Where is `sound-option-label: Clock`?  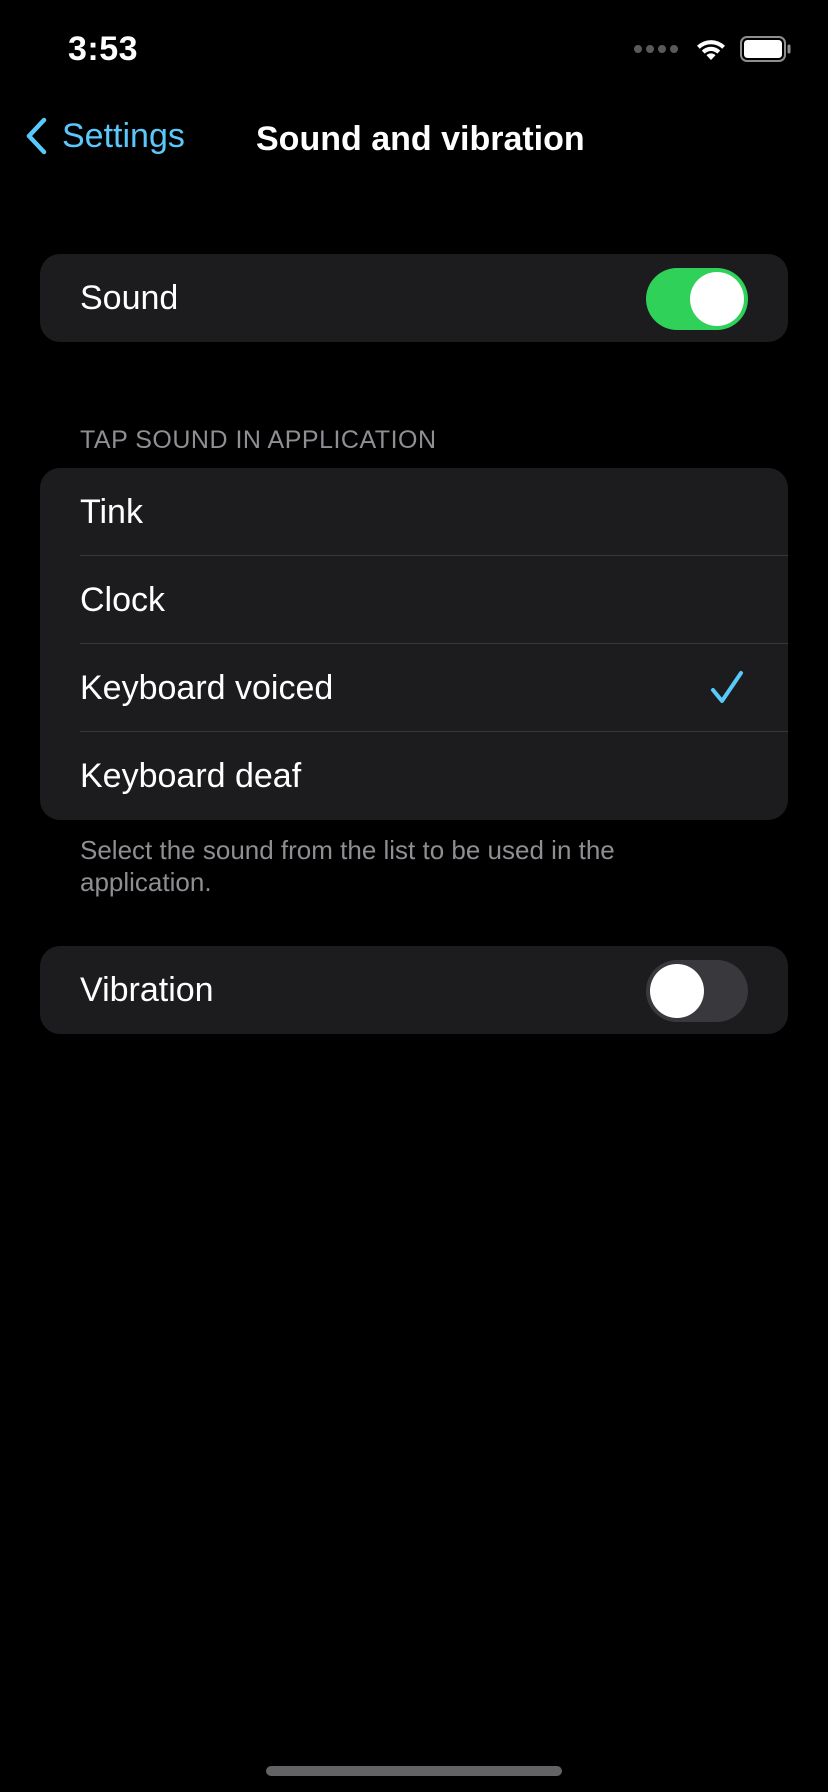
sound-option-label: Clock is located at coordinates (123, 599).